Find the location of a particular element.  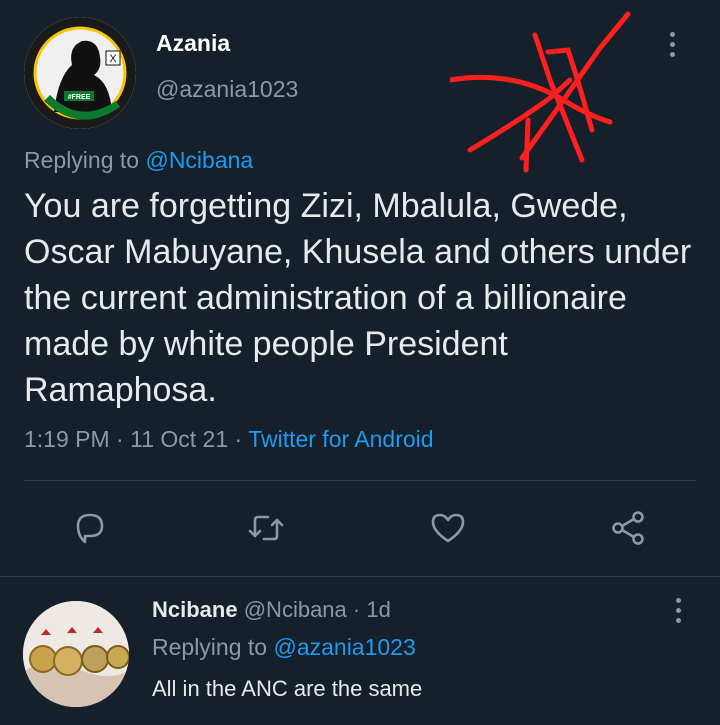

author-handle: @azania1023 is located at coordinates (227, 89).